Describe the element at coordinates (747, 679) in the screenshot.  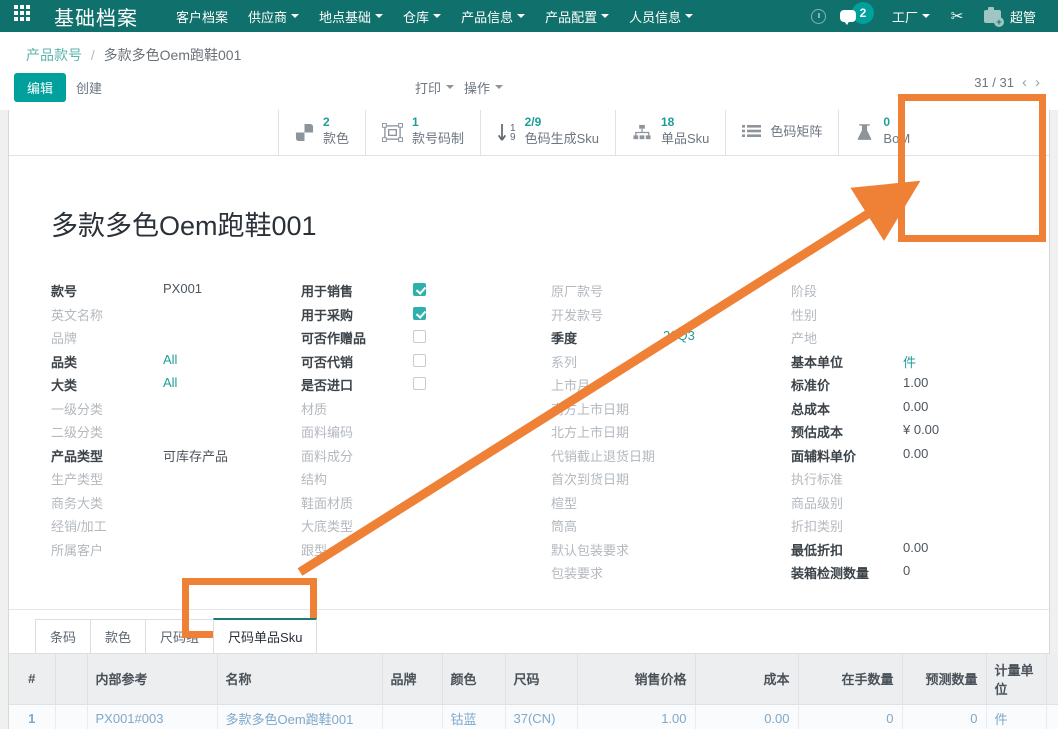
I see `col-header-cost: 成本` at that location.